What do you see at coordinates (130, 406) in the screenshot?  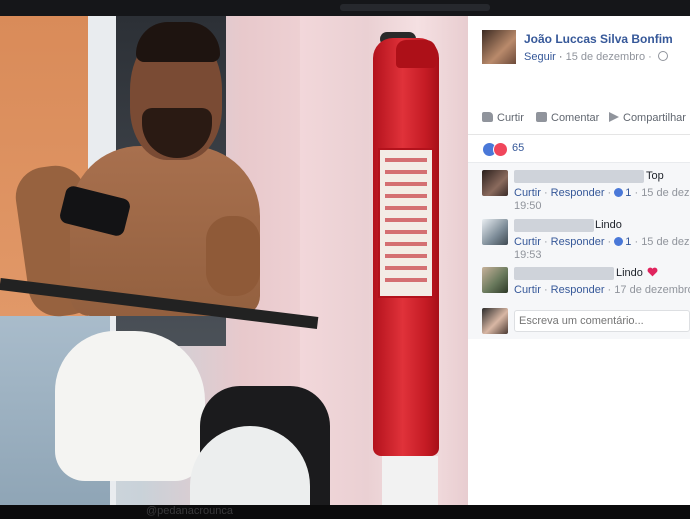 I see `motorcycle-tank` at bounding box center [130, 406].